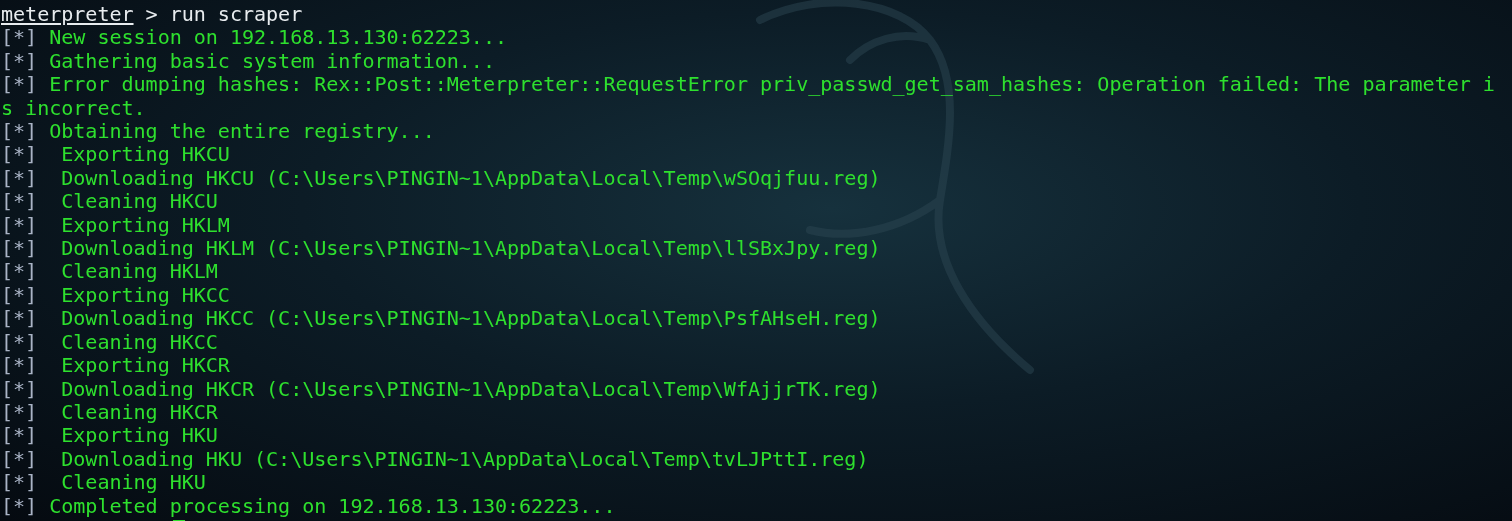  I want to click on output-line: Exporting HKCR, so click(145, 366).